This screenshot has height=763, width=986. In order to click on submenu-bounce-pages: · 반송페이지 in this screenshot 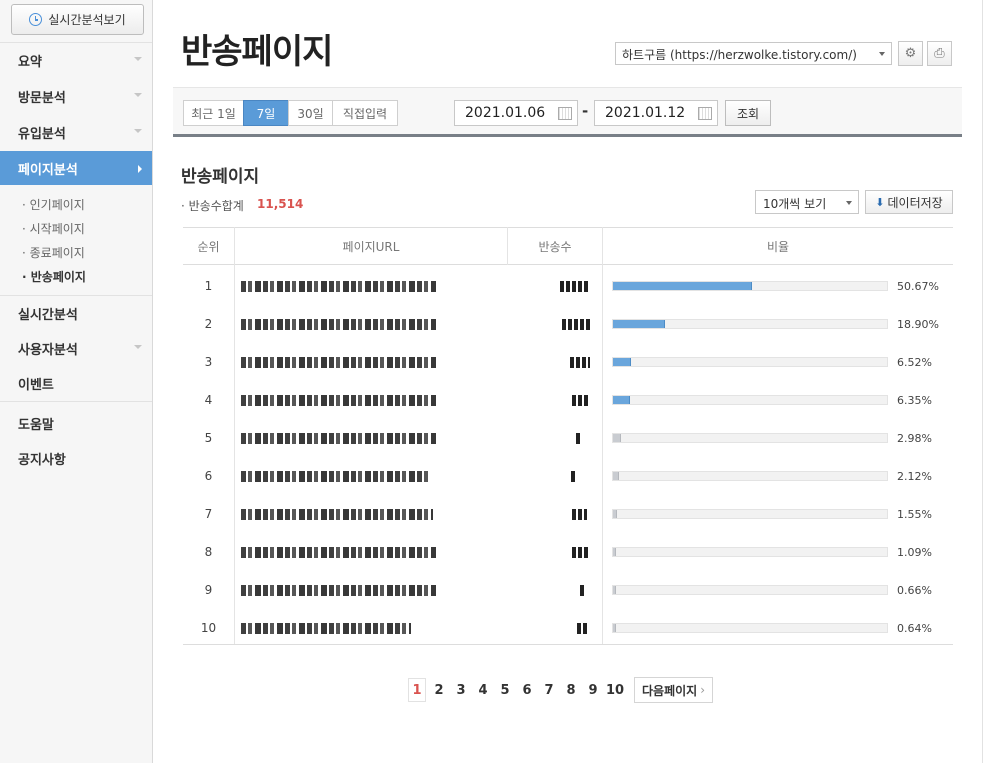, I will do `click(54, 276)`.